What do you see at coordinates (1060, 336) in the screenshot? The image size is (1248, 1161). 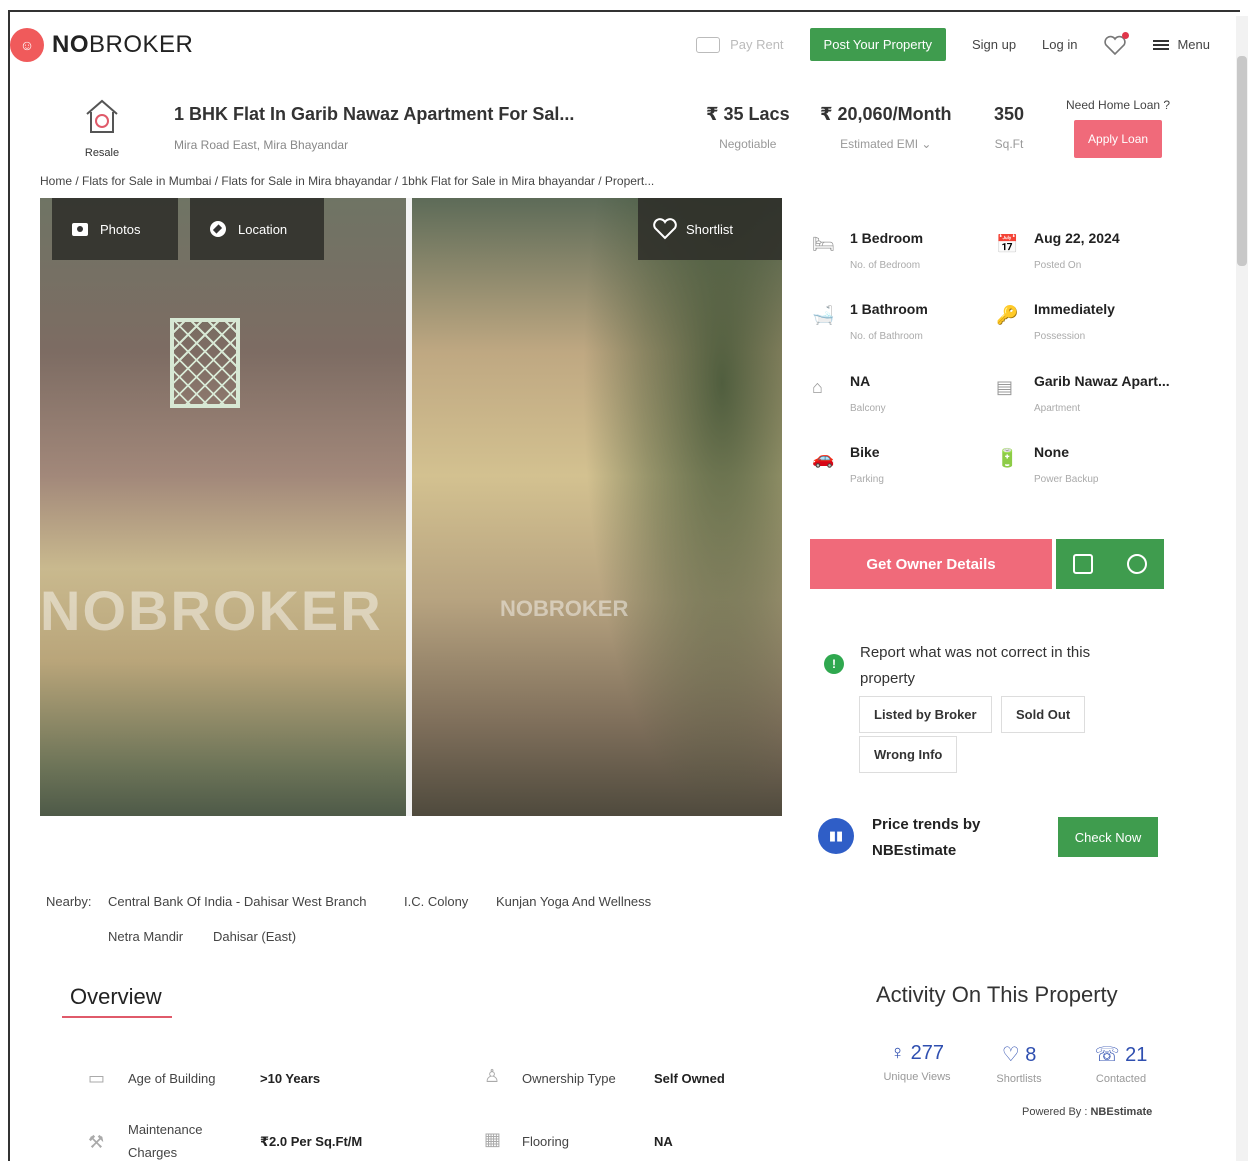 I see `detail-label: Possession` at bounding box center [1060, 336].